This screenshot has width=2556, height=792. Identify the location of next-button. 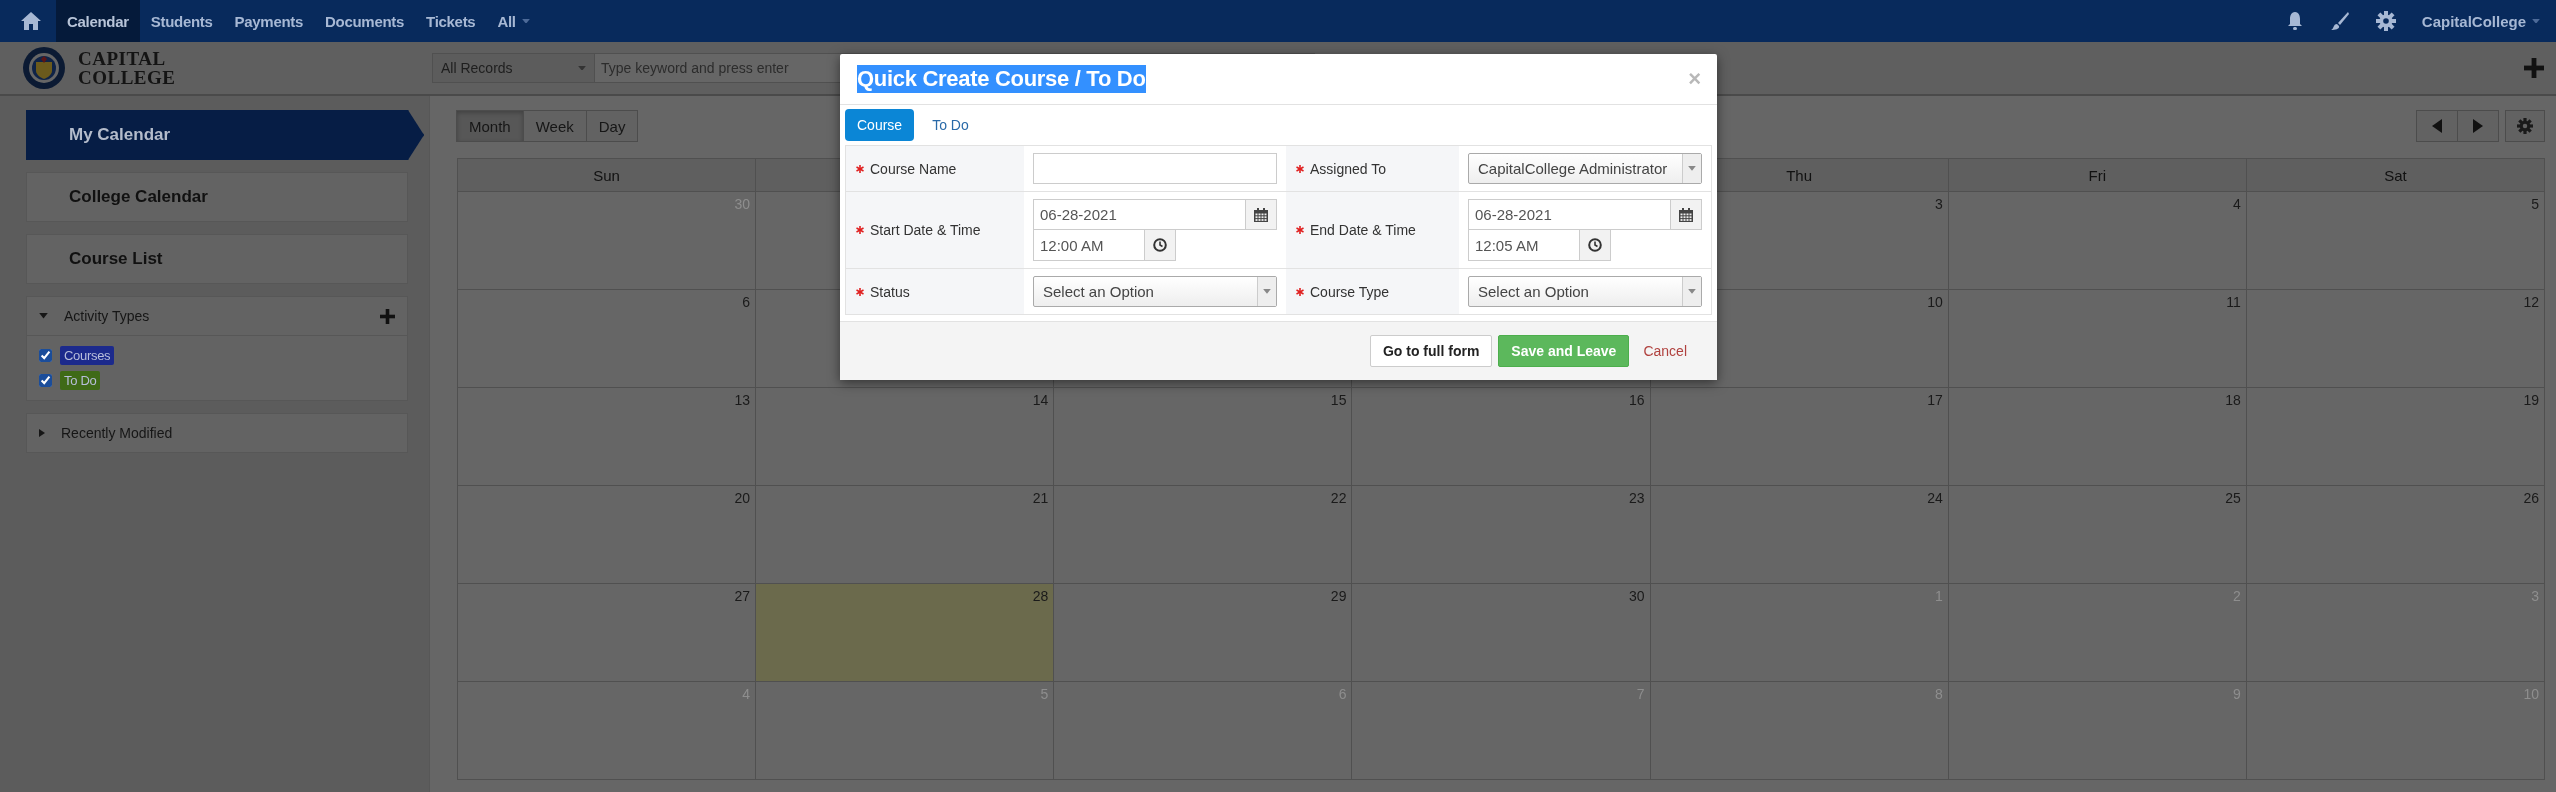
(2478, 126).